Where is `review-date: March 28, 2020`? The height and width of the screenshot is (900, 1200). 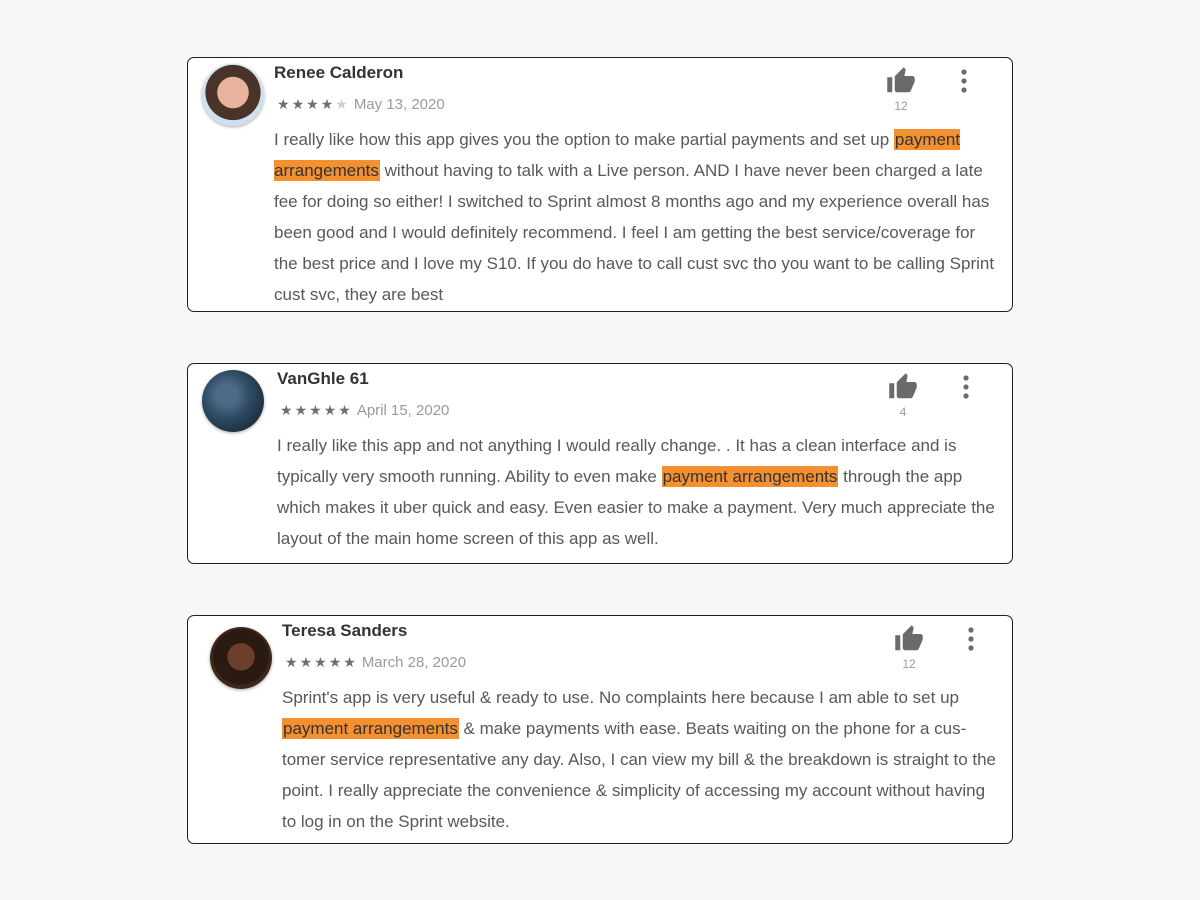 review-date: March 28, 2020 is located at coordinates (414, 662).